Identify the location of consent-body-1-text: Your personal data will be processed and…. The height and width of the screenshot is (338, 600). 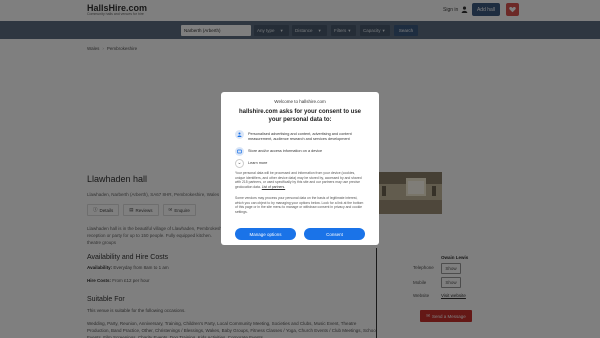
(298, 180).